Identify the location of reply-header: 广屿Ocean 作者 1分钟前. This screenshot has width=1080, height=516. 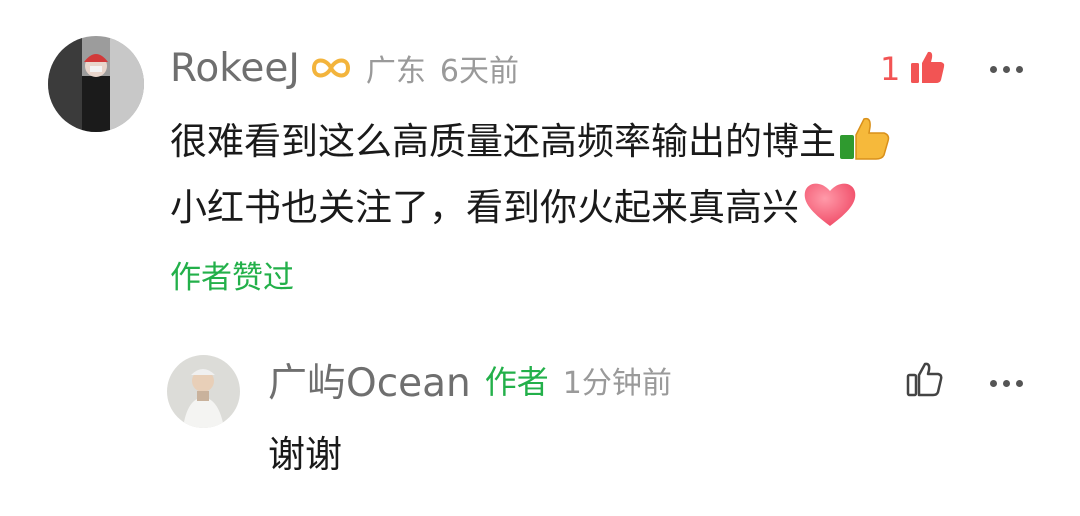
(470, 380).